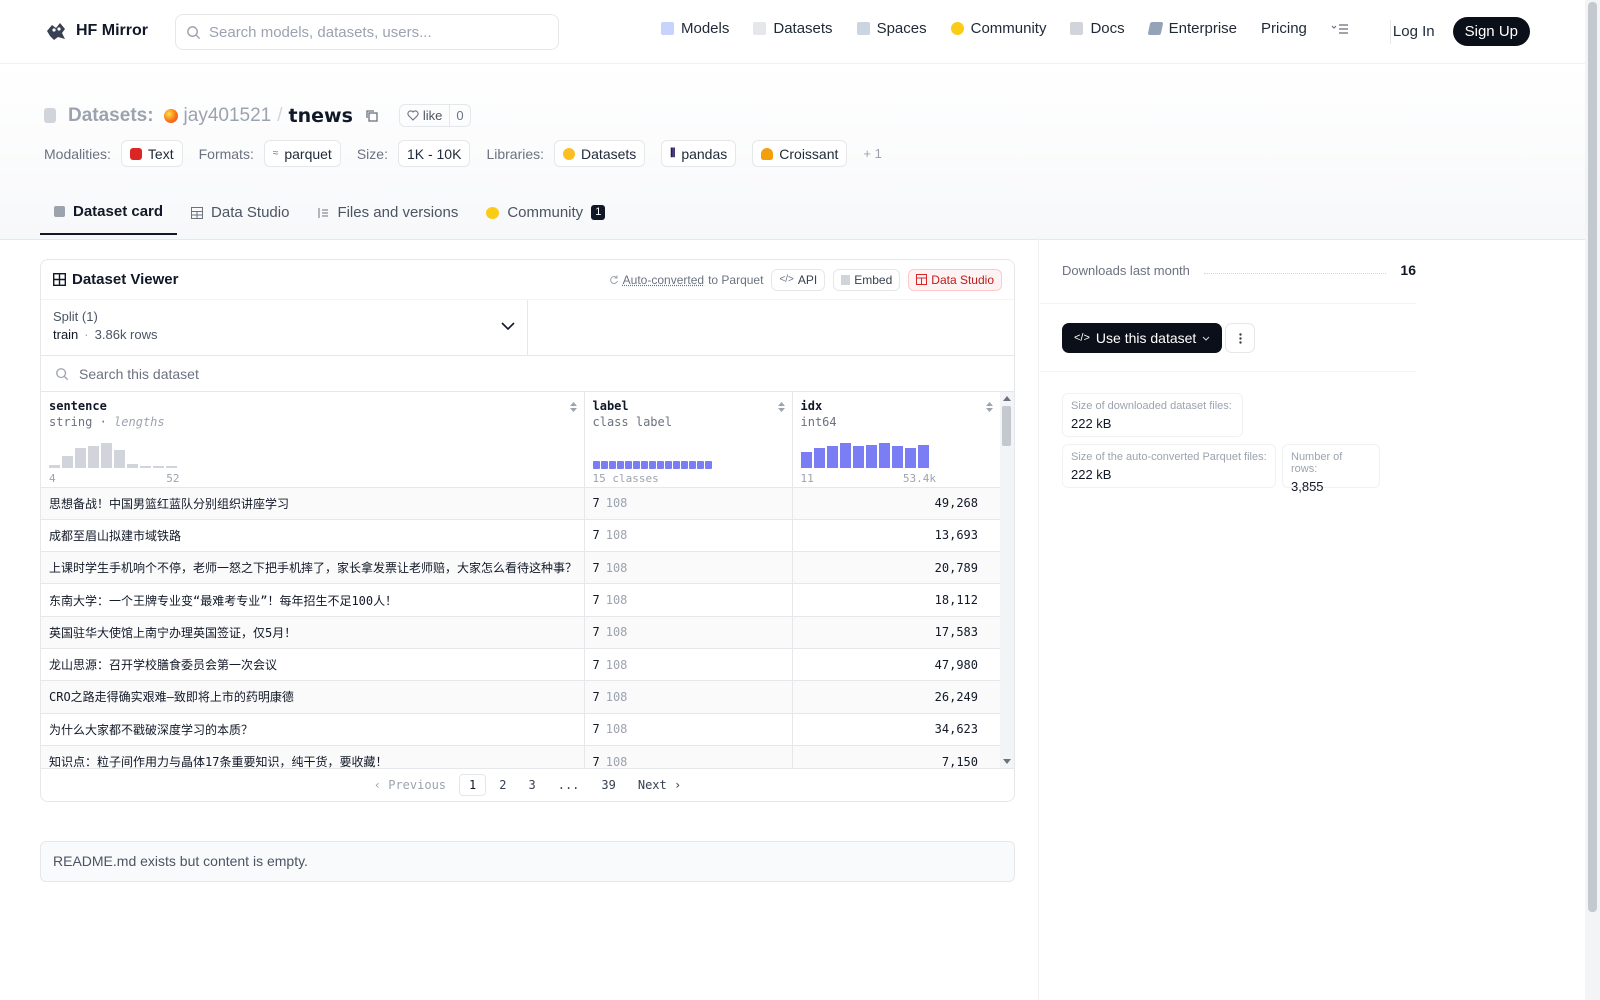 The height and width of the screenshot is (1000, 1600). Describe the element at coordinates (520, 665) in the screenshot. I see `table-row: 龙山思源：召开学校膳食委员会第一次会议 7 108 47,980` at that location.